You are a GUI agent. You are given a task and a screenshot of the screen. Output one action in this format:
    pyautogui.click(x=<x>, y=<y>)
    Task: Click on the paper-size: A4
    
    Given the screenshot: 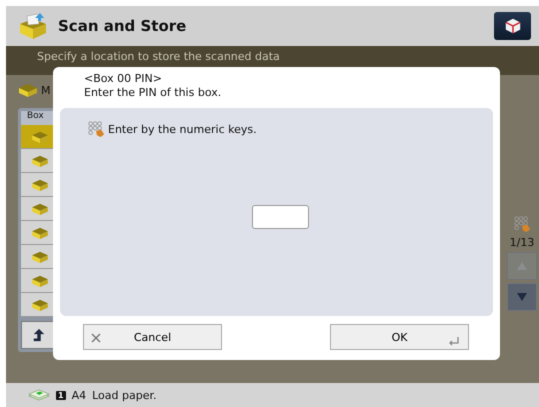 What is the action you would take?
    pyautogui.click(x=79, y=395)
    